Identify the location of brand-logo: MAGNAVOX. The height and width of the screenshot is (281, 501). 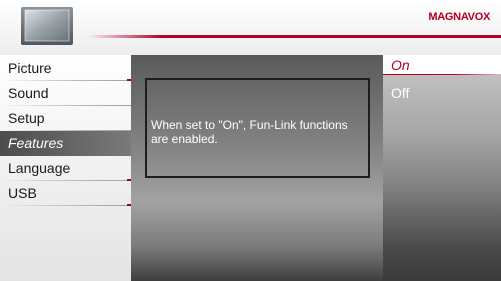
(459, 17).